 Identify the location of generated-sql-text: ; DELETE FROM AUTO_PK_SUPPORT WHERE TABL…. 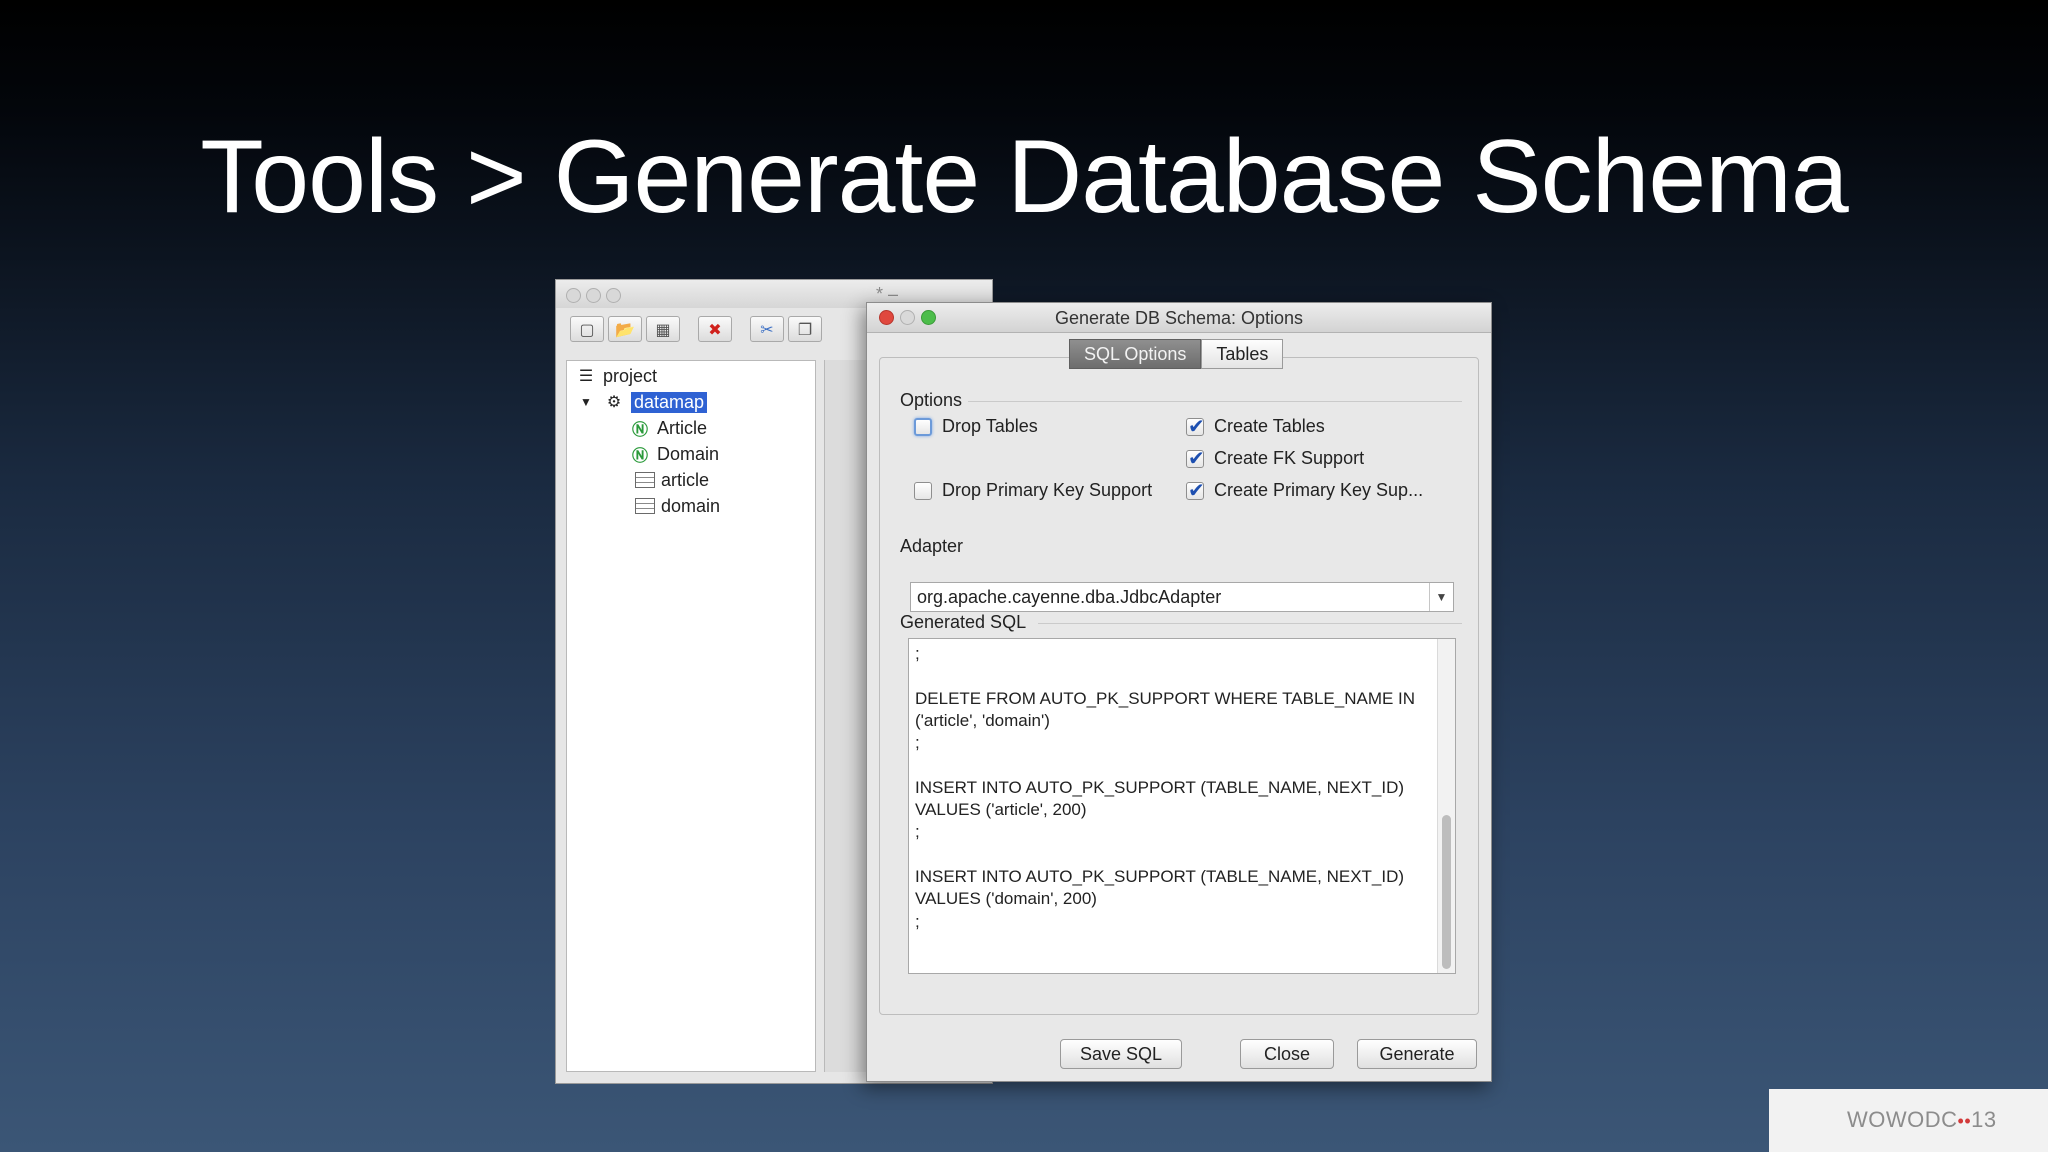
(1165, 787).